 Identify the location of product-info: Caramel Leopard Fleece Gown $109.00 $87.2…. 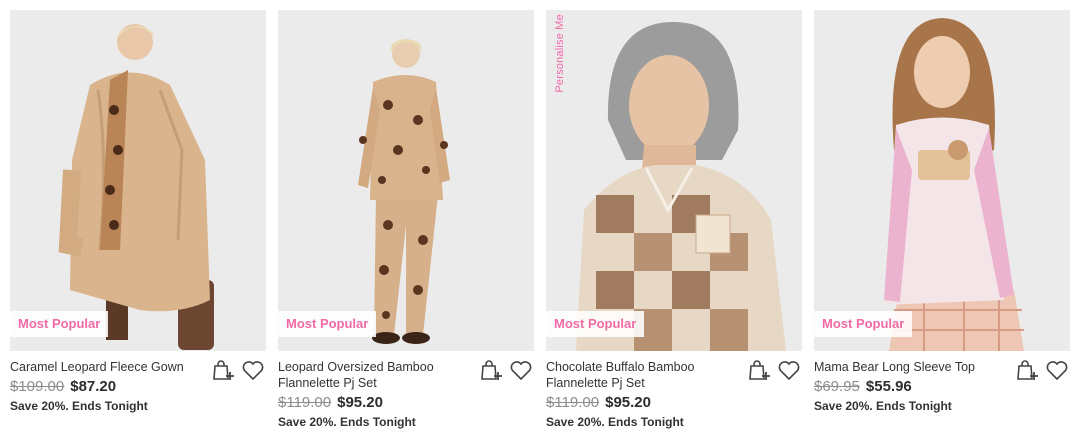
(138, 386).